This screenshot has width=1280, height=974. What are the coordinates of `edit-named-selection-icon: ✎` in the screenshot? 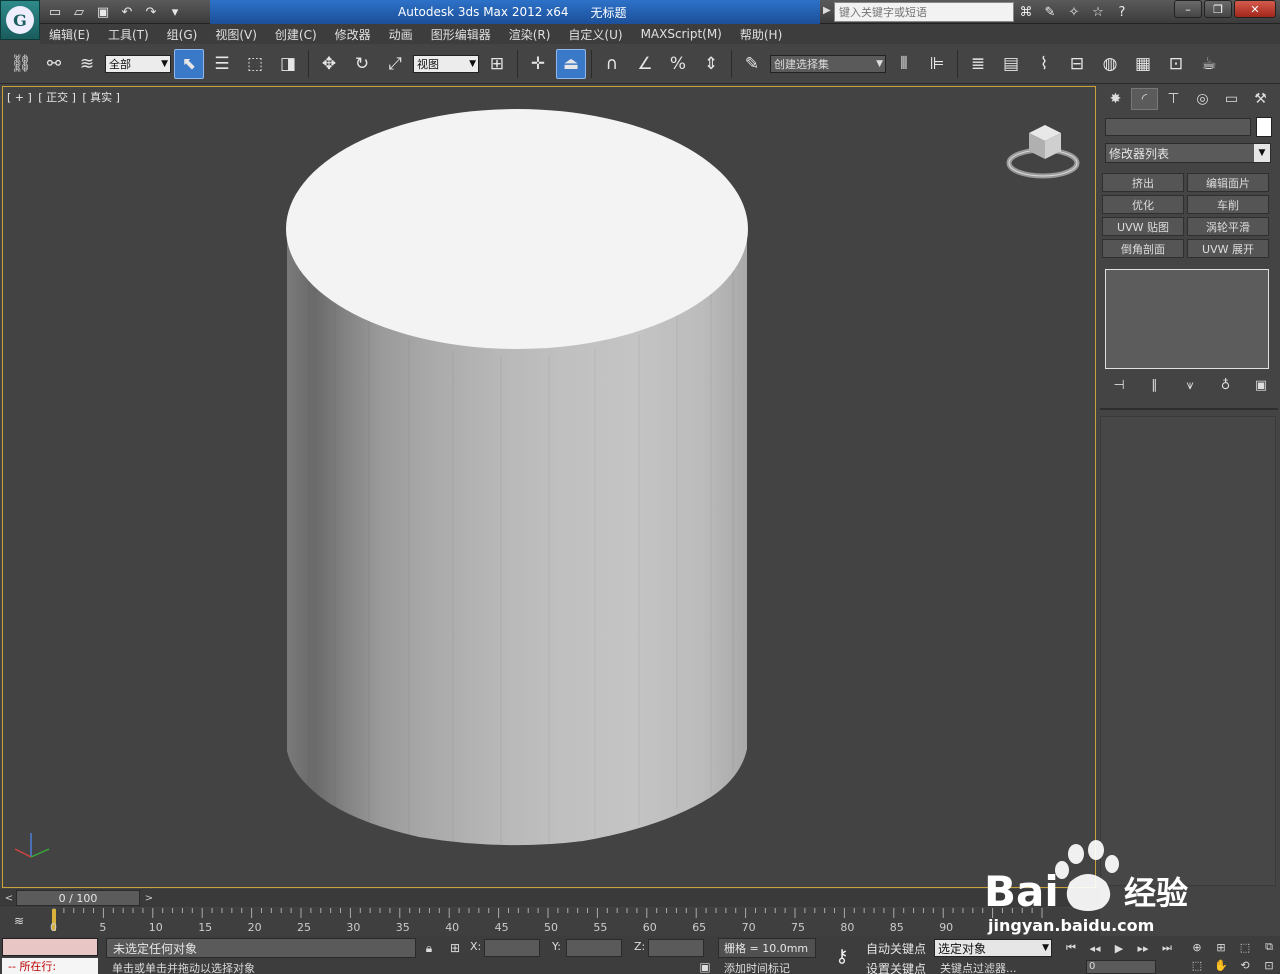 It's located at (752, 64).